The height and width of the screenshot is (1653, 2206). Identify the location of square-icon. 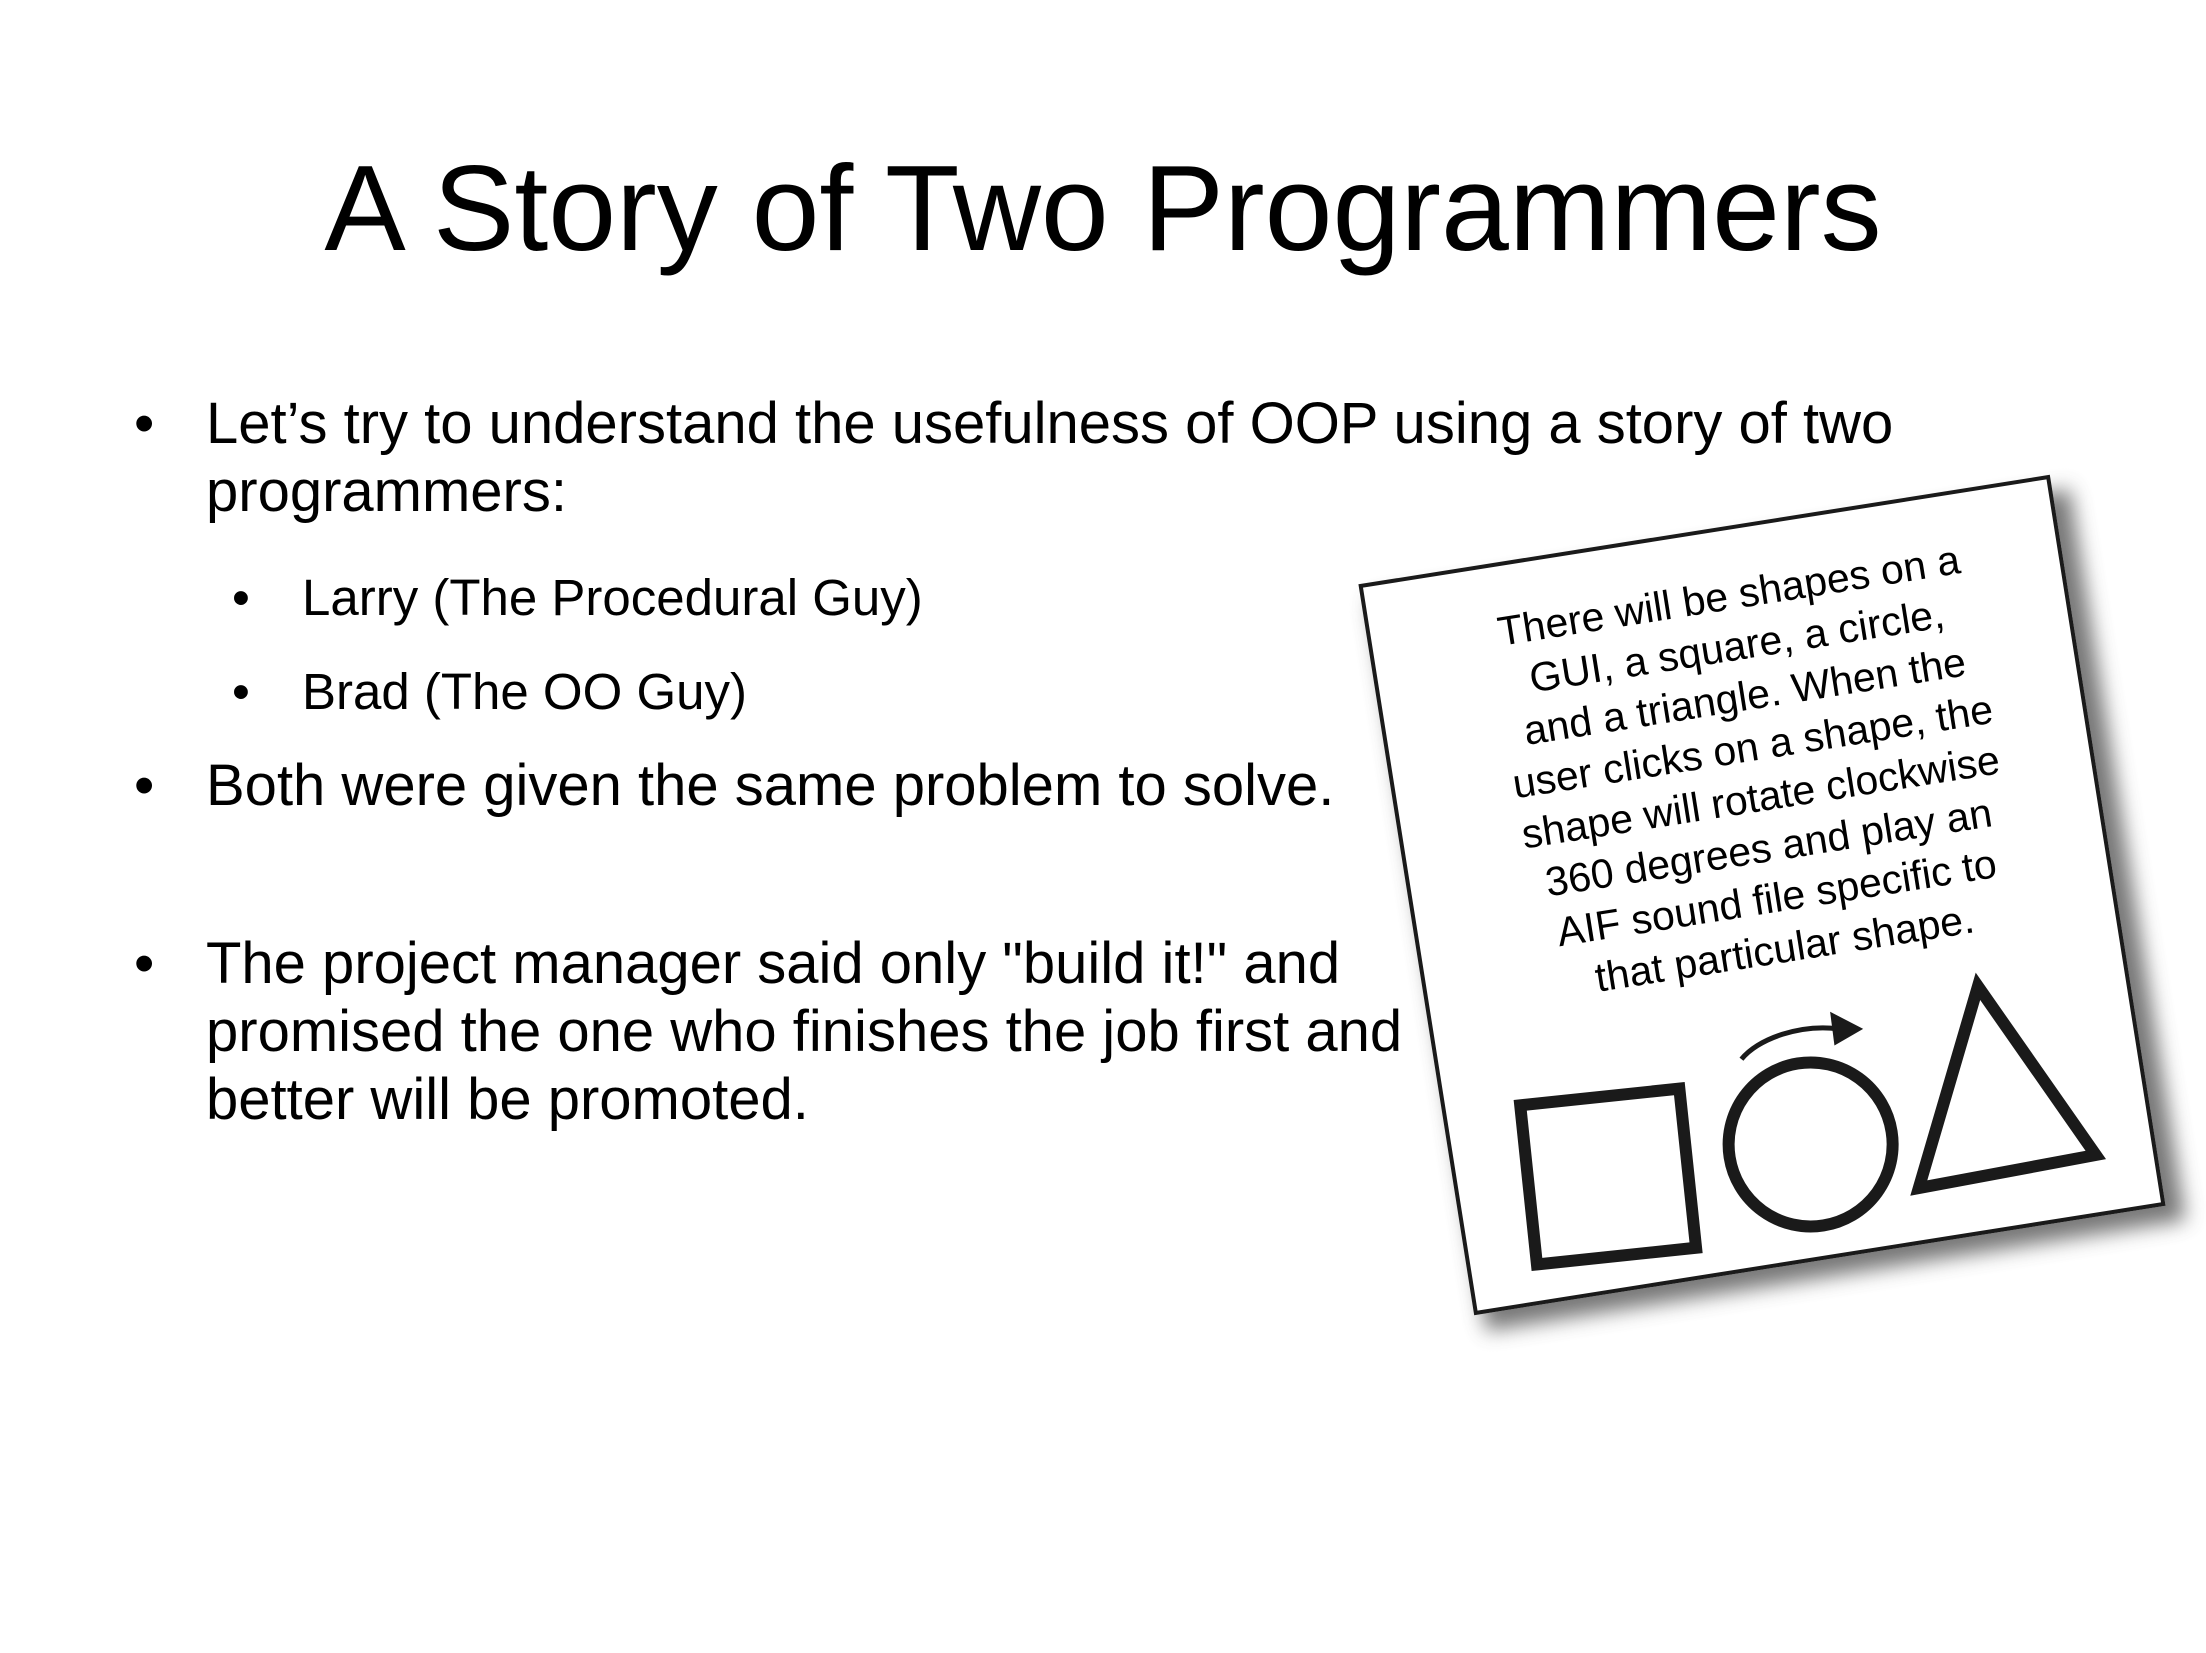
(1608, 1177).